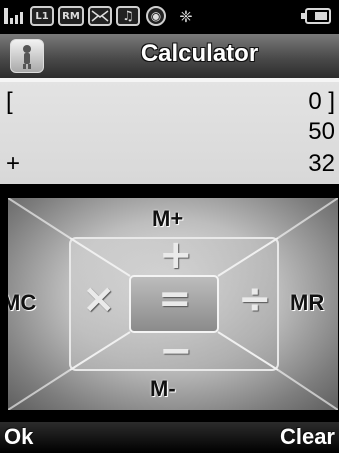 The width and height of the screenshot is (339, 453). Describe the element at coordinates (321, 101) in the screenshot. I see `display-value: 0 ]` at that location.